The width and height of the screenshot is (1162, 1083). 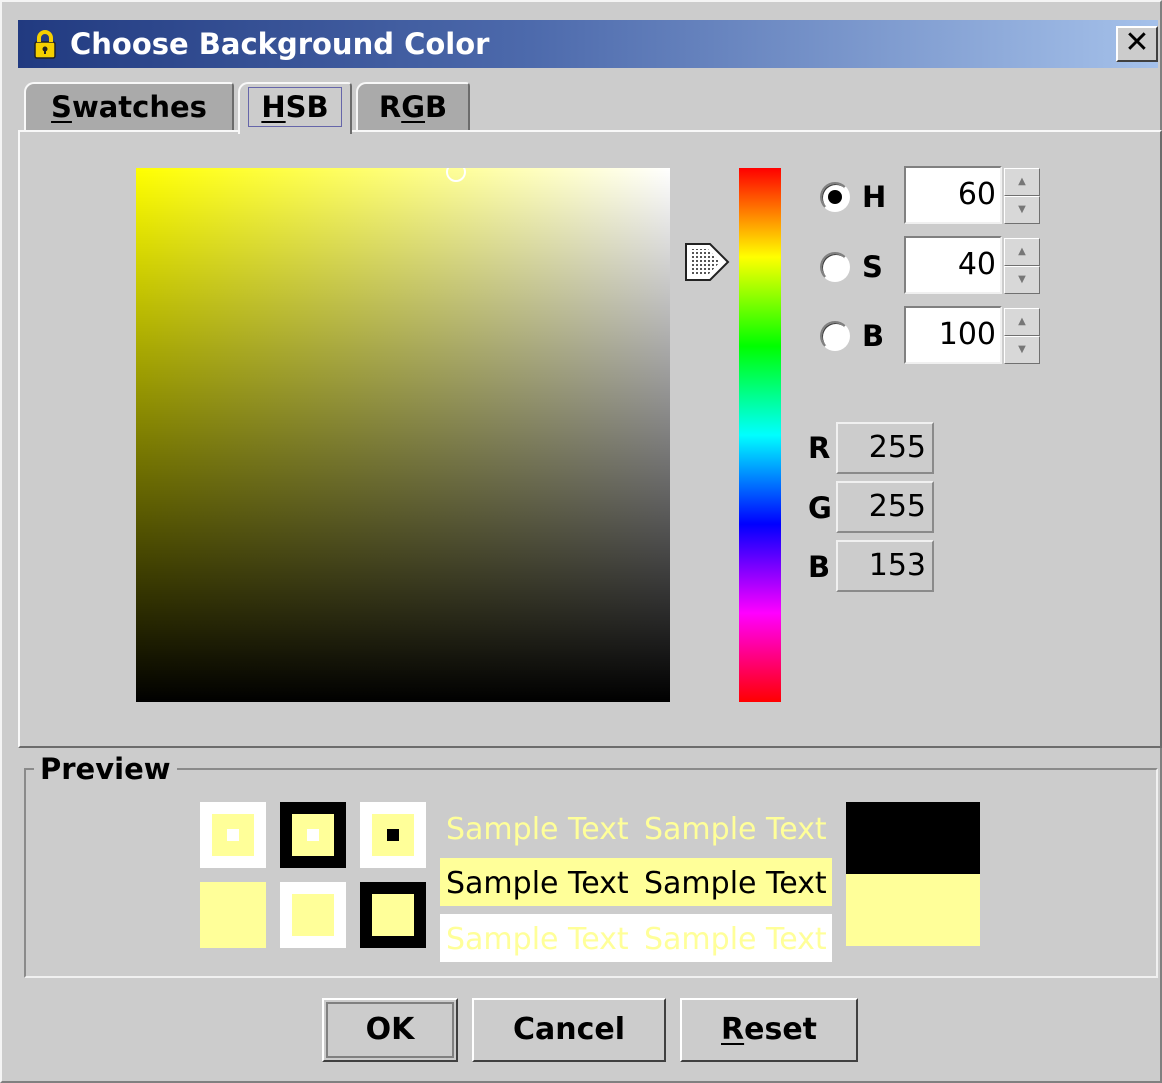 I want to click on brightness-input: 100, so click(x=953, y=335).